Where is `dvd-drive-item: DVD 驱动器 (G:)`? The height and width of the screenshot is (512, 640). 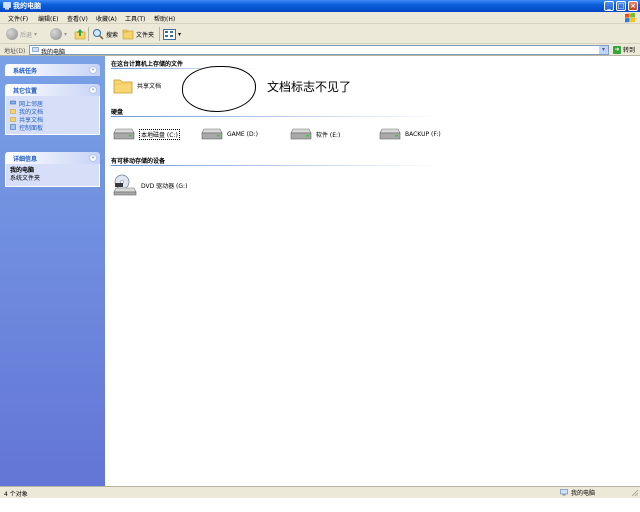
dvd-drive-item: DVD 驱动器 (G:) is located at coordinates (150, 185).